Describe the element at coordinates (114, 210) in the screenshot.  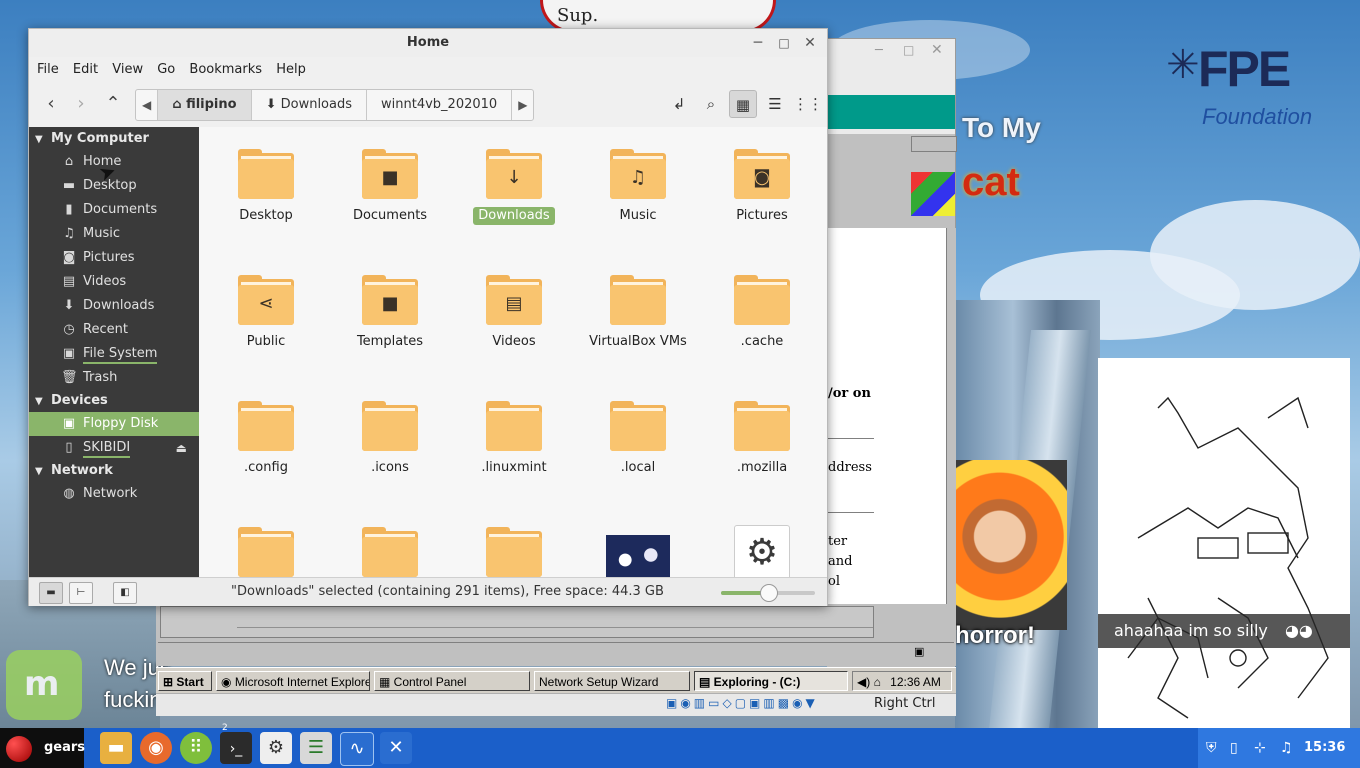
I see `sidebar-item-documents: ▮ Documents` at that location.